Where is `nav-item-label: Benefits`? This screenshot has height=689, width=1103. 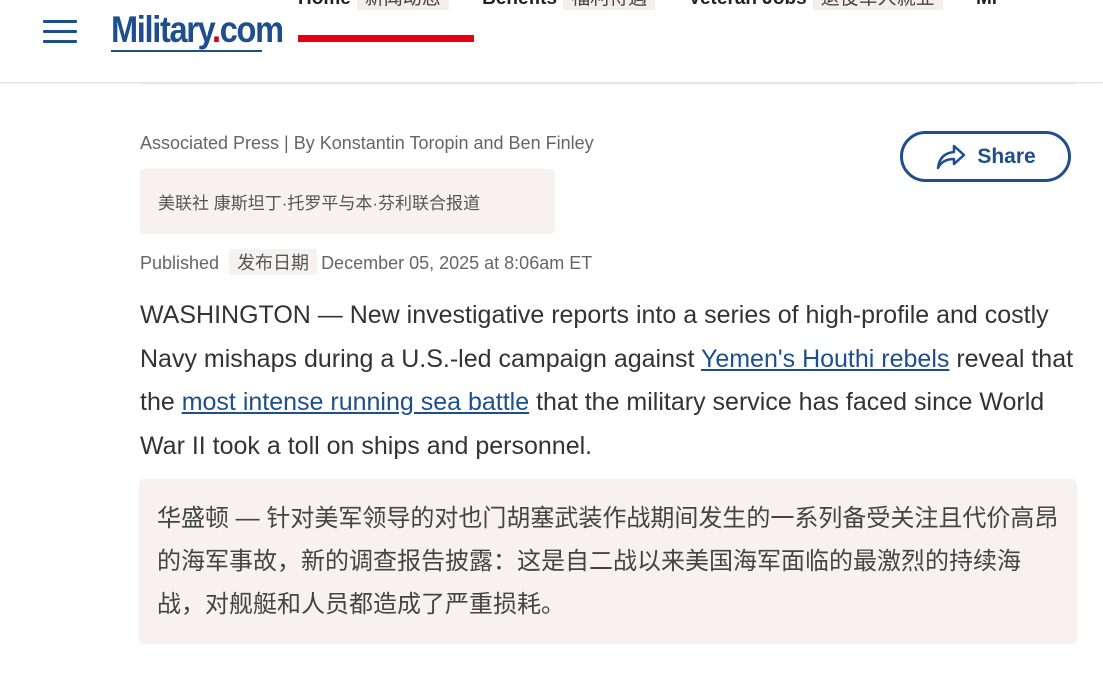 nav-item-label: Benefits is located at coordinates (519, 4).